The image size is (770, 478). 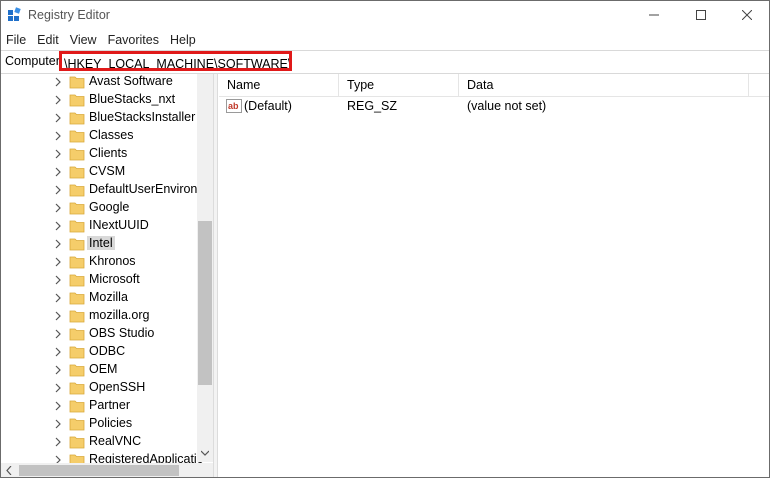 I want to click on close-button, so click(x=746, y=15).